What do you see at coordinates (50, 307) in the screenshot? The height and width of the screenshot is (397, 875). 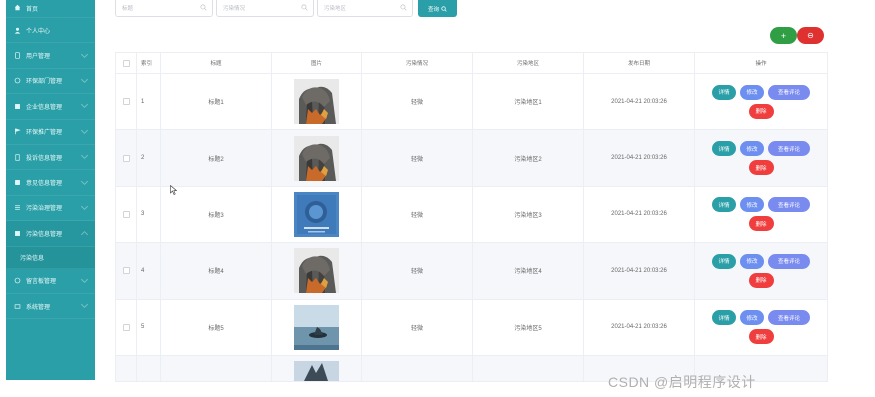 I see `sidebar-item-system: 系统管理` at bounding box center [50, 307].